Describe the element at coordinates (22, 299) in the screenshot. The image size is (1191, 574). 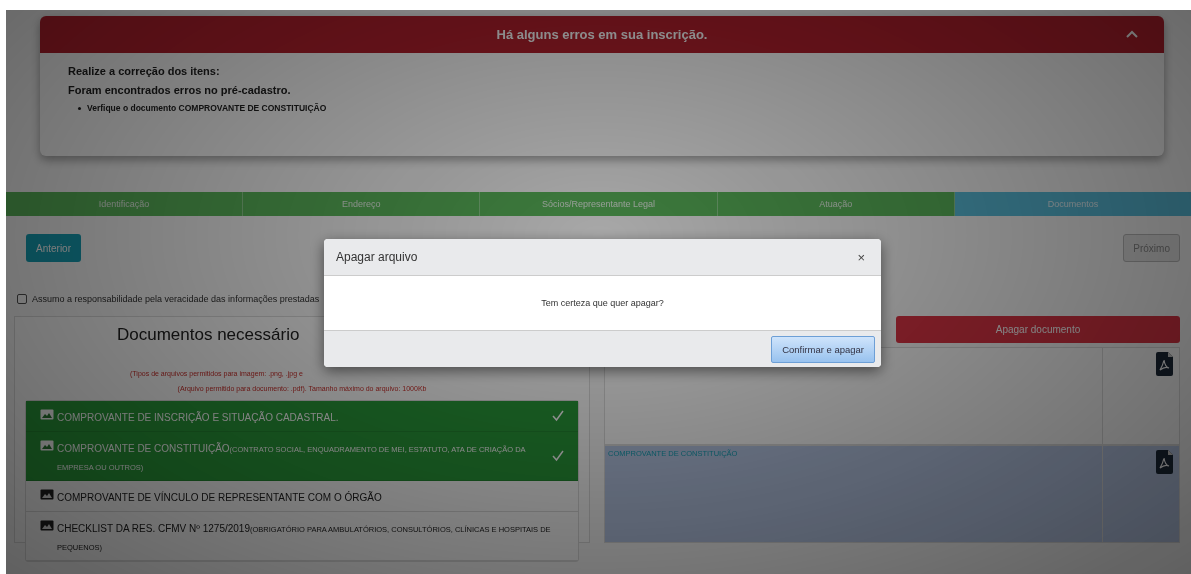
I see `checkbox` at that location.